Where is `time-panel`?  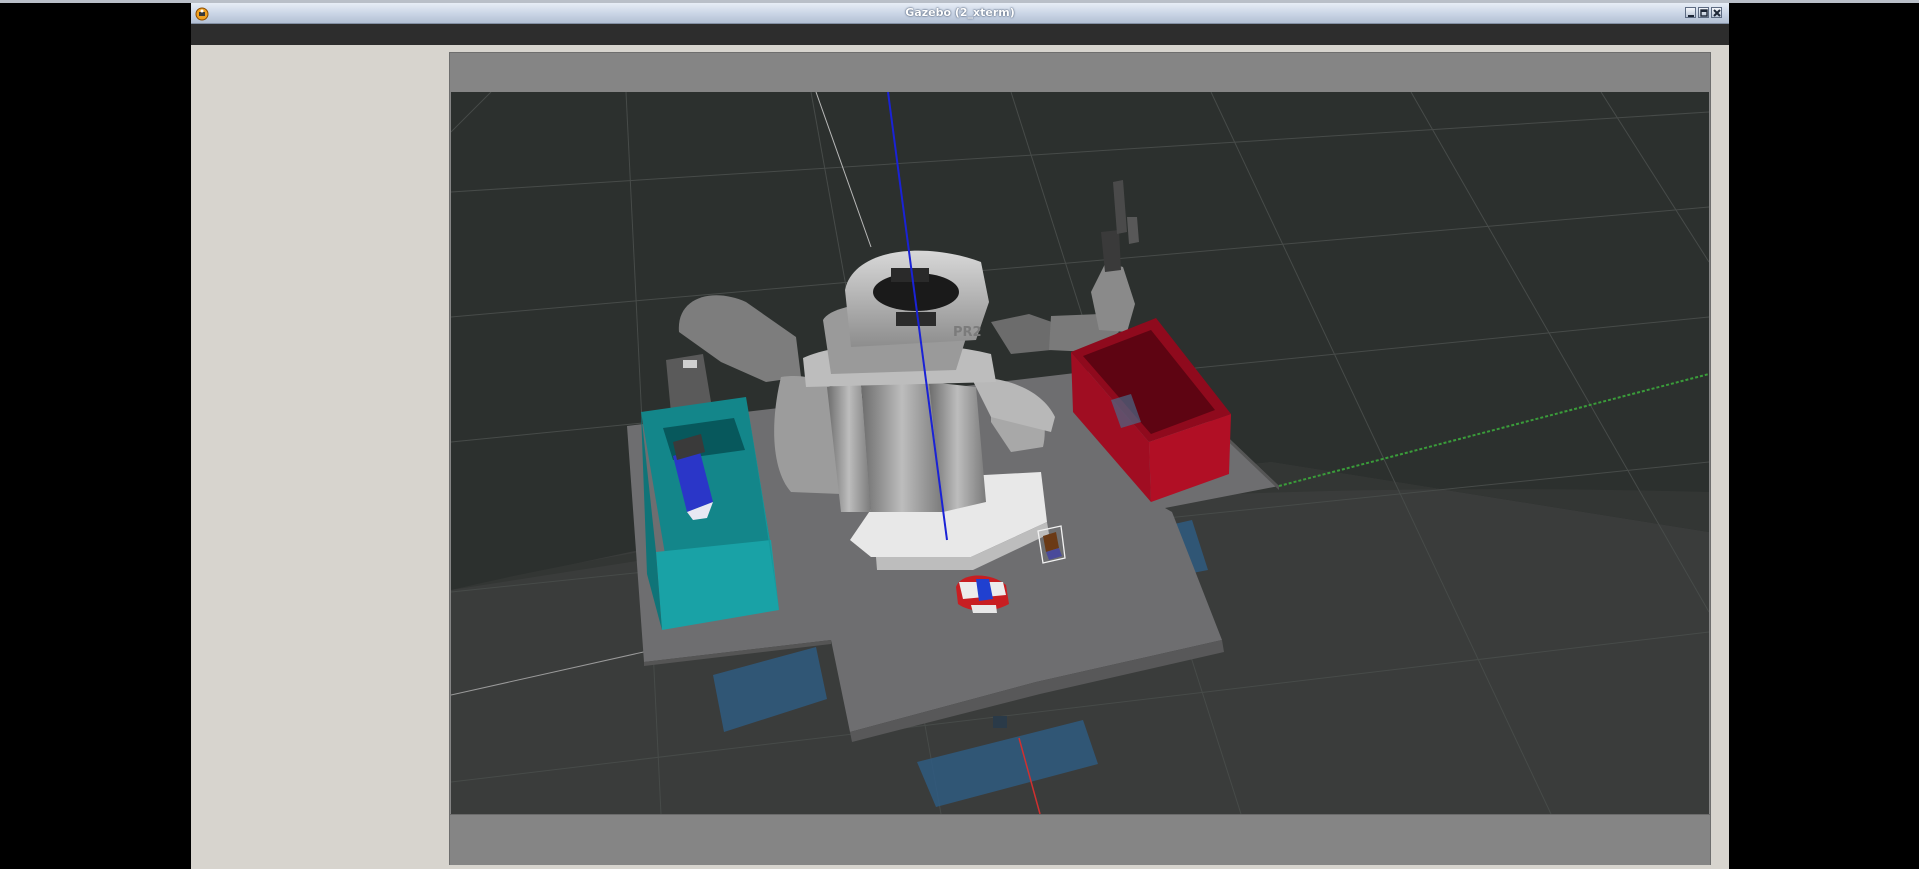
time-panel is located at coordinates (1080, 839).